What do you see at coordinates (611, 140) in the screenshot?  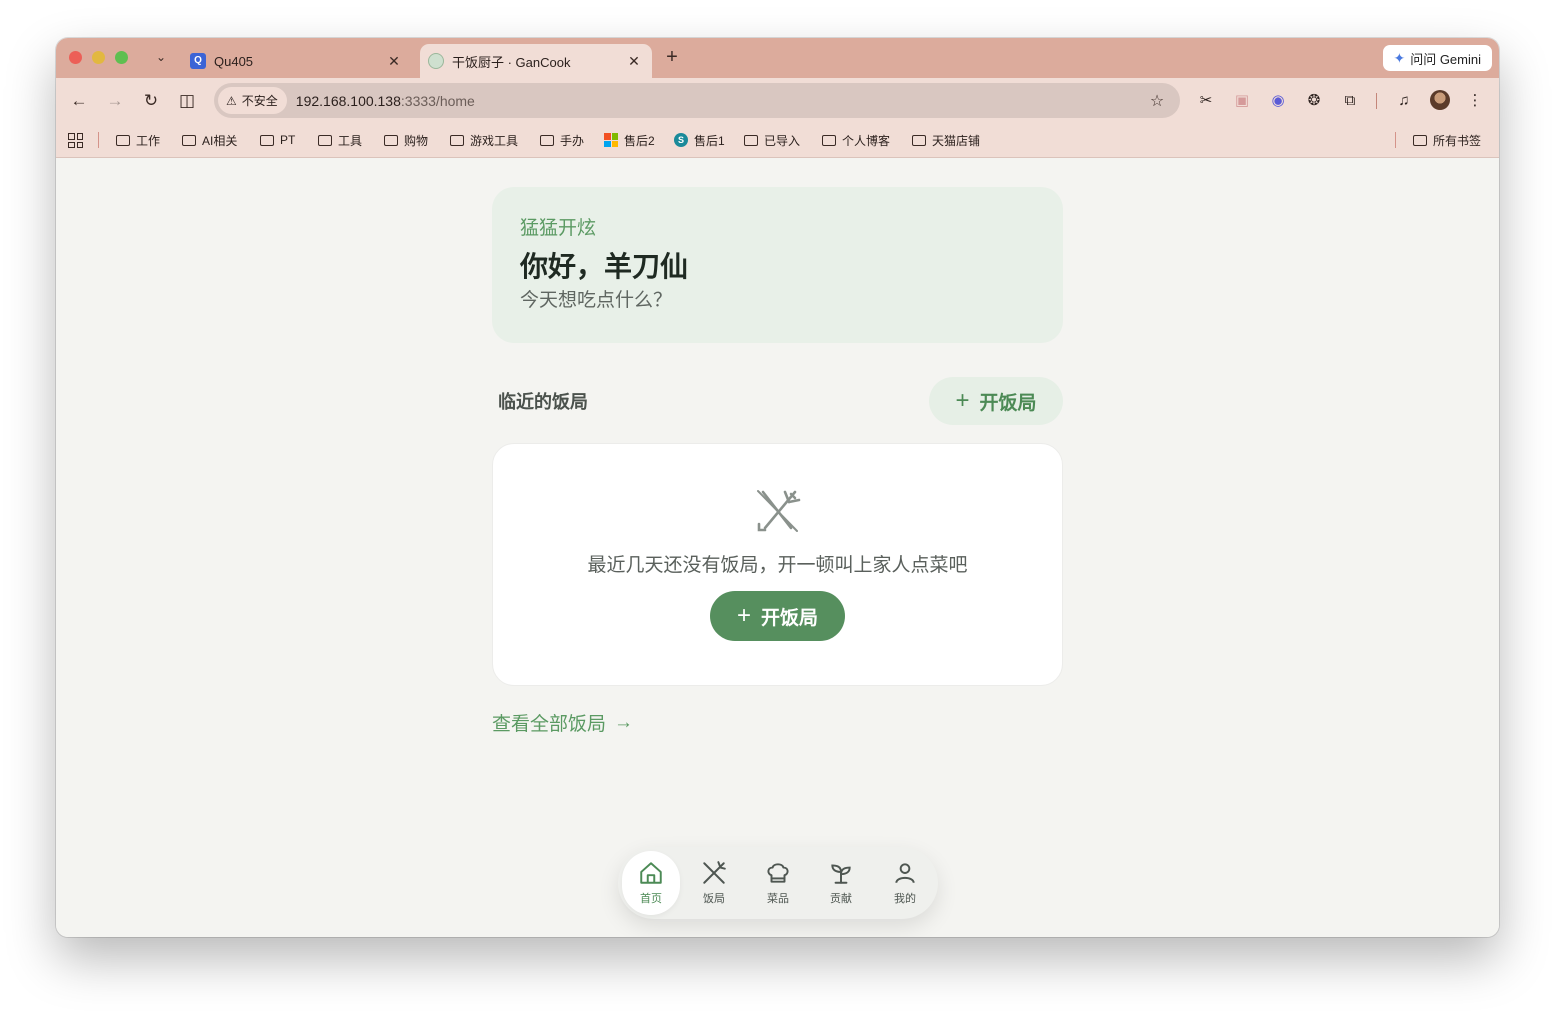 I see `microsoft-logo-icon` at bounding box center [611, 140].